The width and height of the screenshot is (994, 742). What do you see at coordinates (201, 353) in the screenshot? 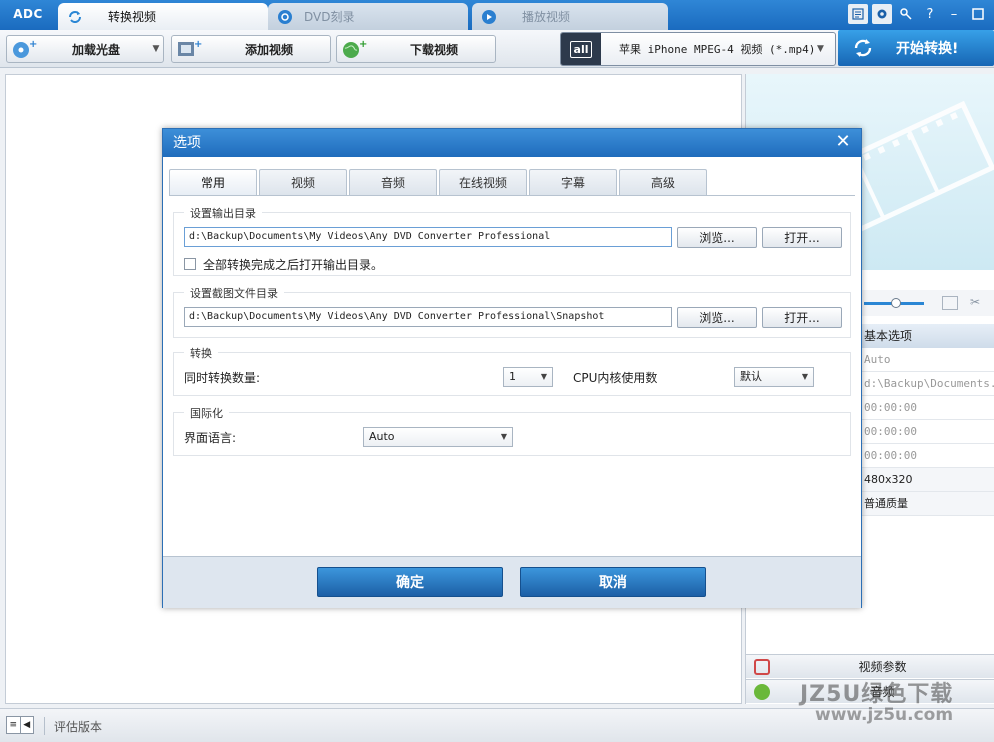
I see `convert-title: 转换` at bounding box center [201, 353].